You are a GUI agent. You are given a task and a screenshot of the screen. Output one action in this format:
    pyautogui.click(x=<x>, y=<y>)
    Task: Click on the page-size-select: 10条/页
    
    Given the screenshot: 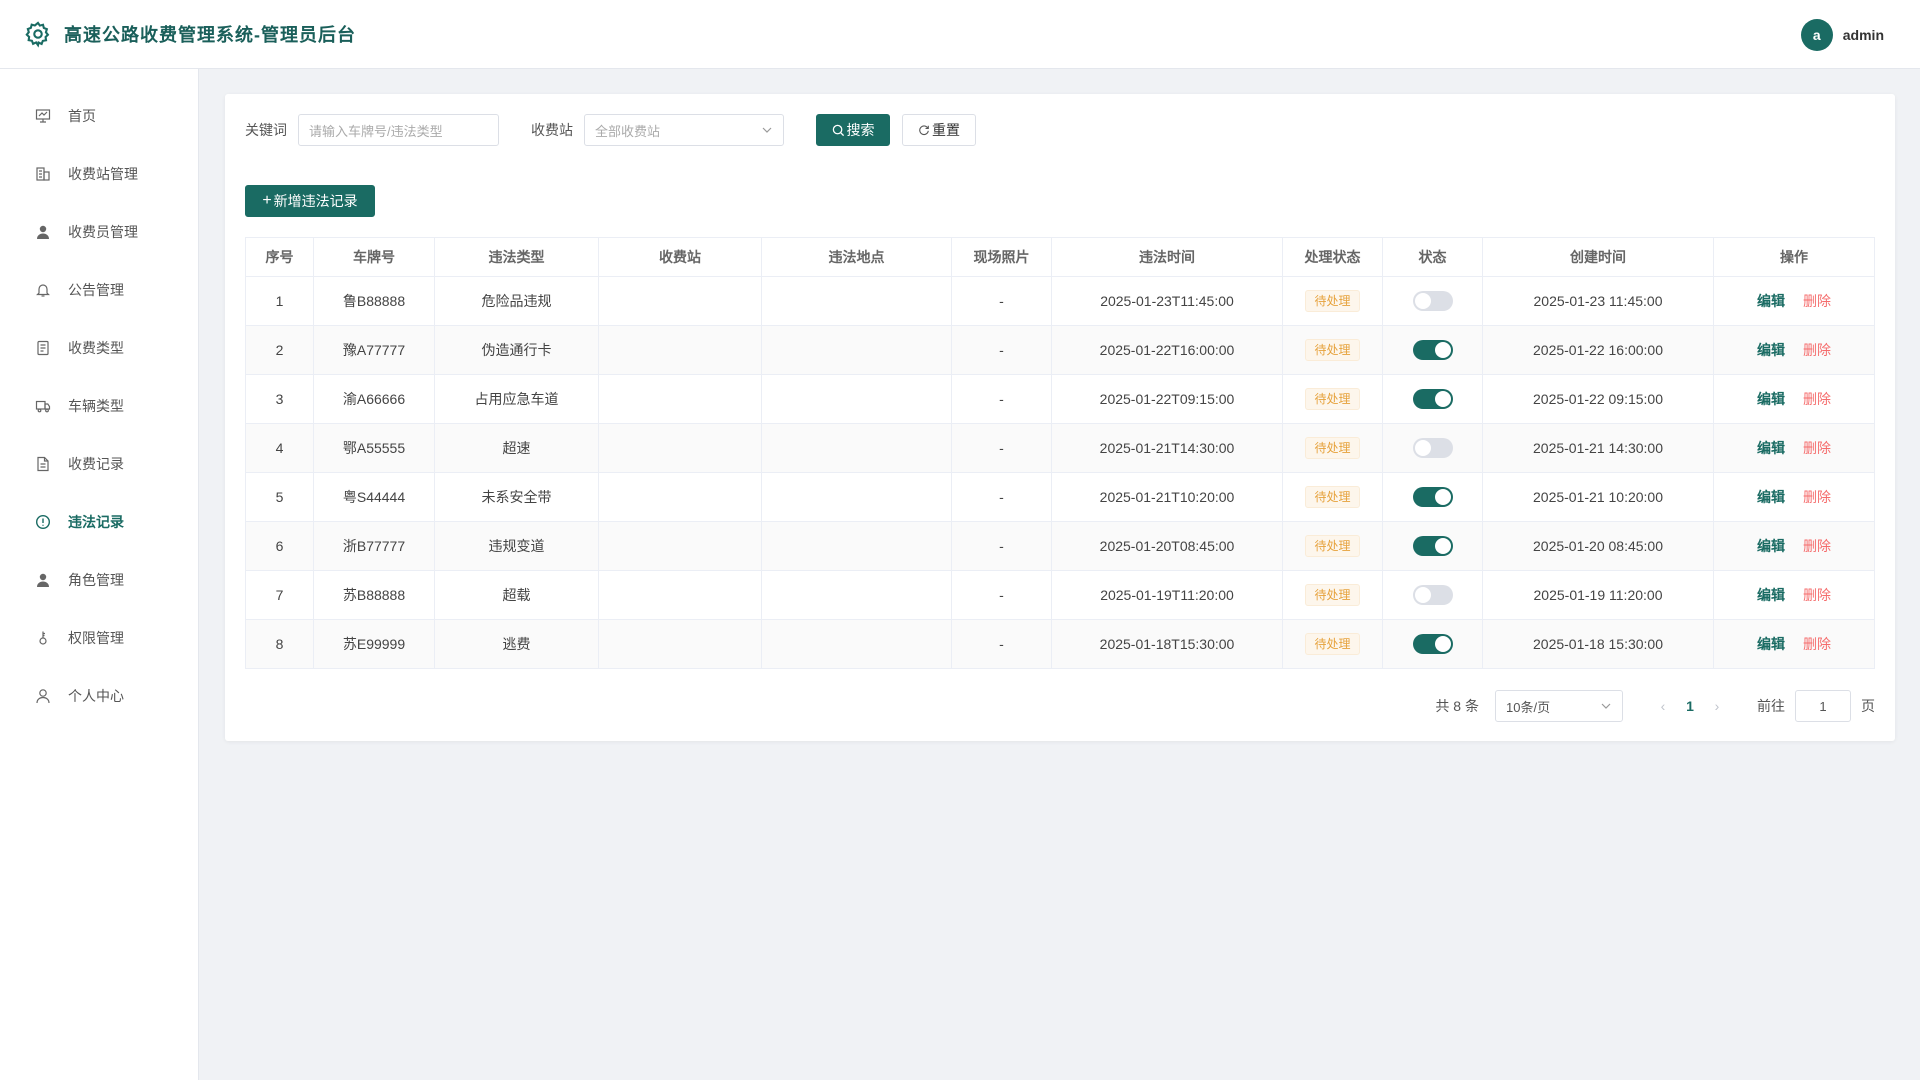 What is the action you would take?
    pyautogui.click(x=1559, y=706)
    